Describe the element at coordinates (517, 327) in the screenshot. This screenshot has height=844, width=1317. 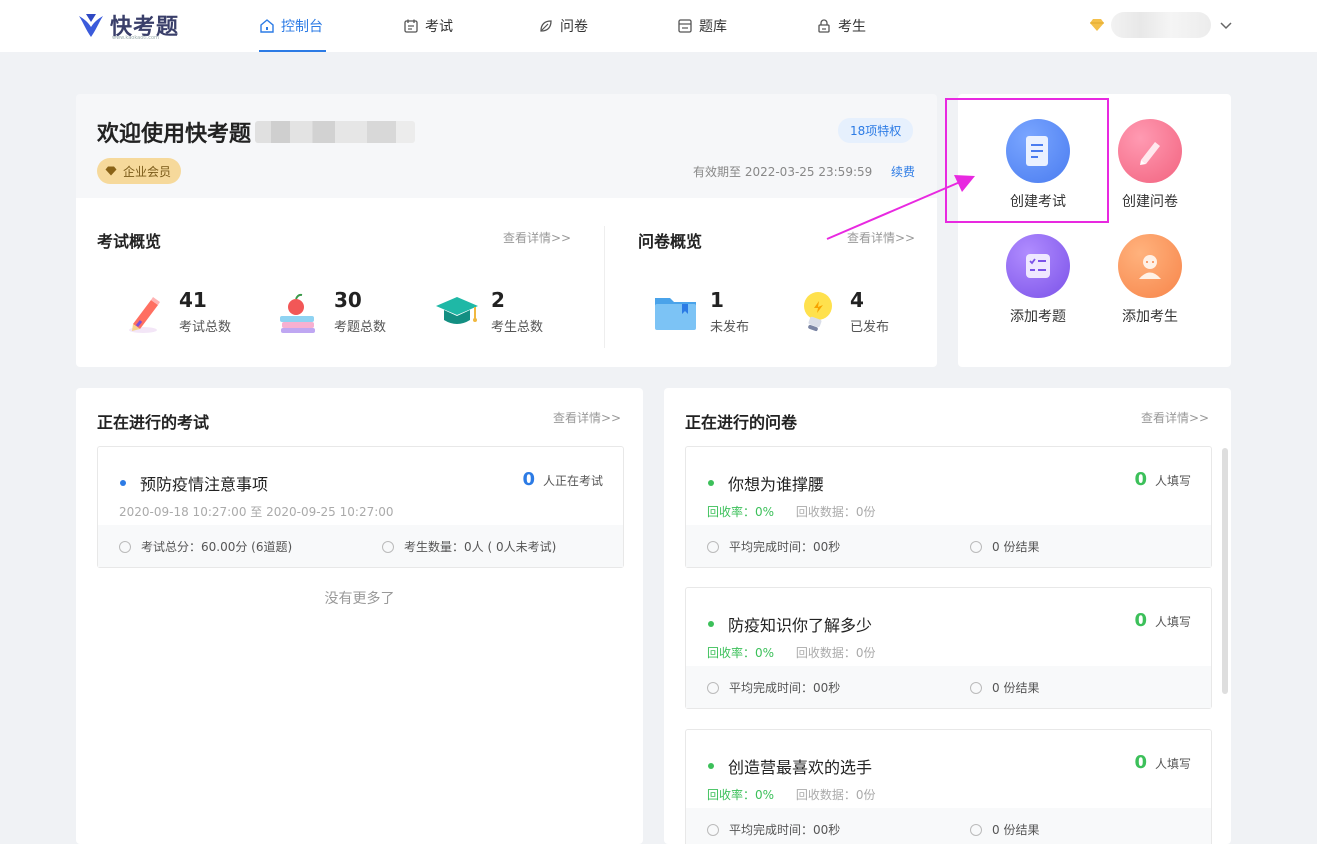
I see `stat-label: 考生总数` at that location.